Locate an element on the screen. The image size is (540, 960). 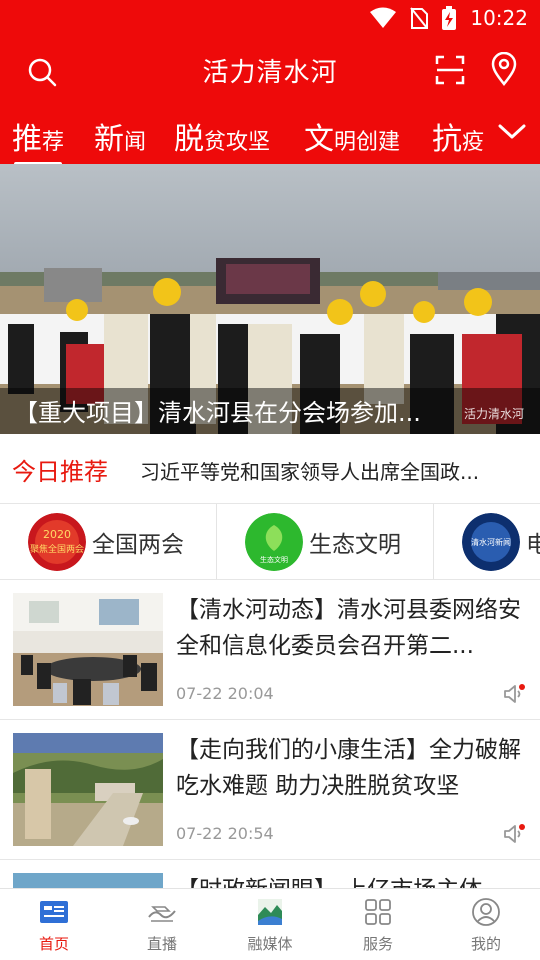
tab-news: 新闻 is located at coordinates (120, 136).